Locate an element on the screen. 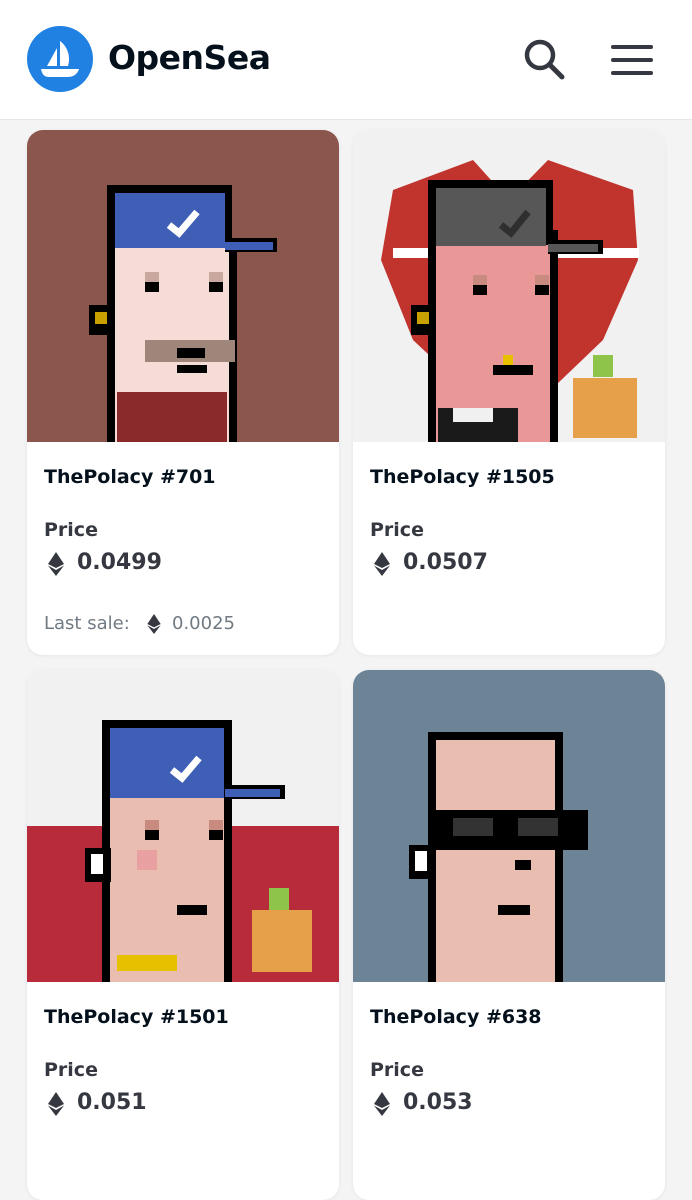 The height and width of the screenshot is (1200, 692). price-value: 0.051 is located at coordinates (112, 1102).